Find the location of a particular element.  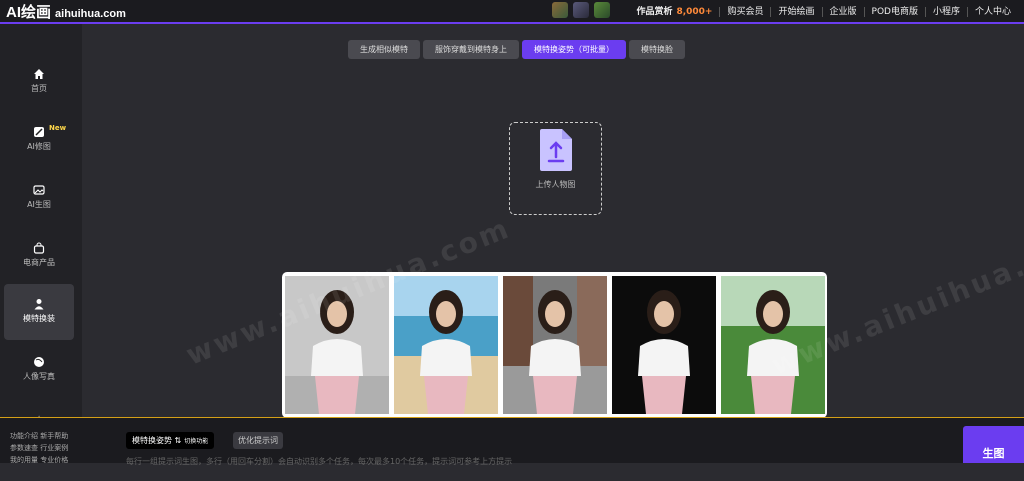

new-badge: New is located at coordinates (58, 128).